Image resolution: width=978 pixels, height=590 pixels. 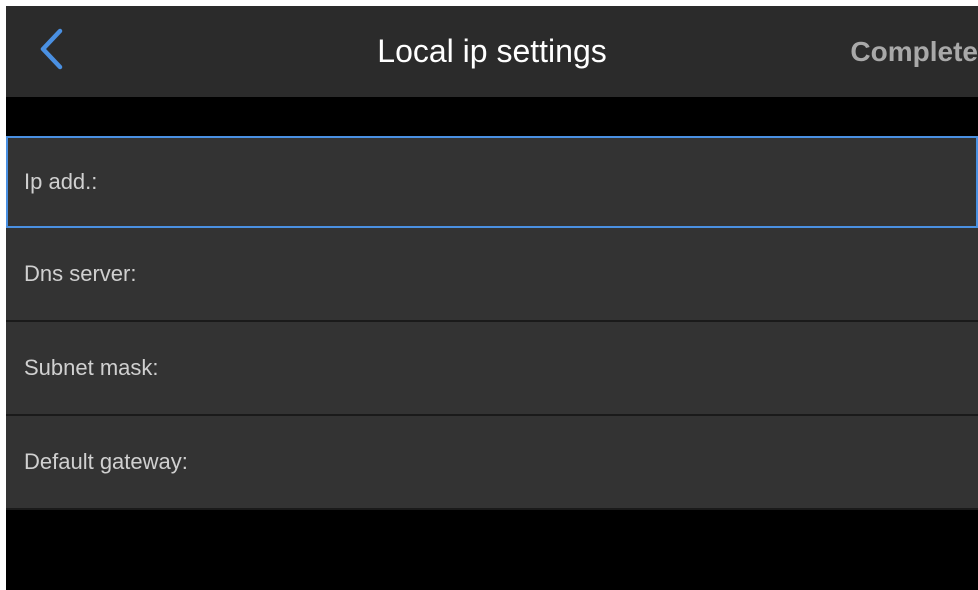 What do you see at coordinates (914, 51) in the screenshot?
I see `complete-button: Complete` at bounding box center [914, 51].